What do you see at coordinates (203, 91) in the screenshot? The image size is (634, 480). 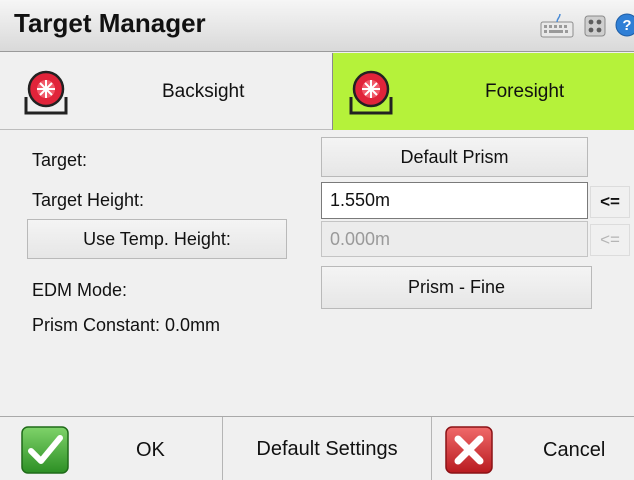 I see `tab-backsight-label: Backsight` at bounding box center [203, 91].